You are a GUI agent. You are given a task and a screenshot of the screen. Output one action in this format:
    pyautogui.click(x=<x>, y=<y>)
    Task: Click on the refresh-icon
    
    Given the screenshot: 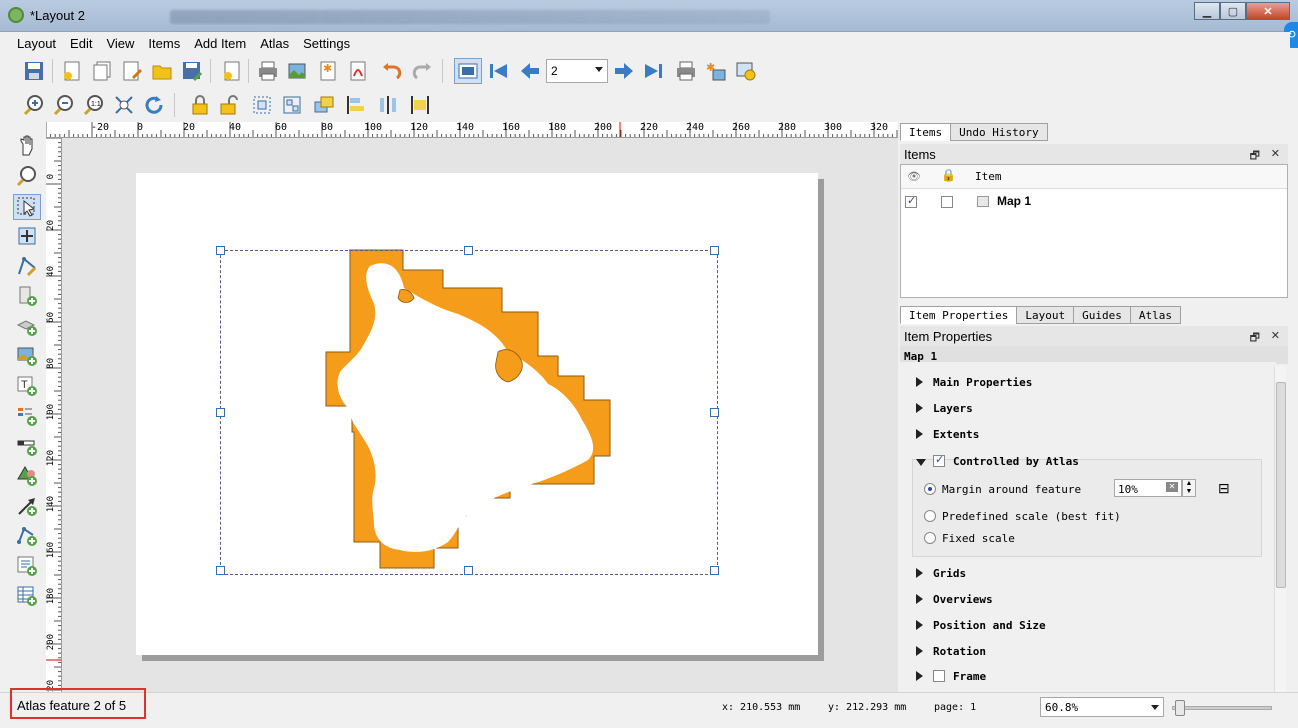 What is the action you would take?
    pyautogui.click(x=154, y=105)
    